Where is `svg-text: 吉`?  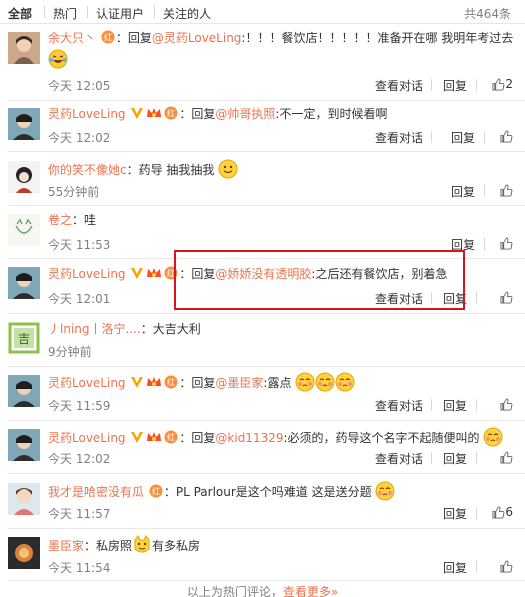
svg-text: 吉 is located at coordinates (24, 339).